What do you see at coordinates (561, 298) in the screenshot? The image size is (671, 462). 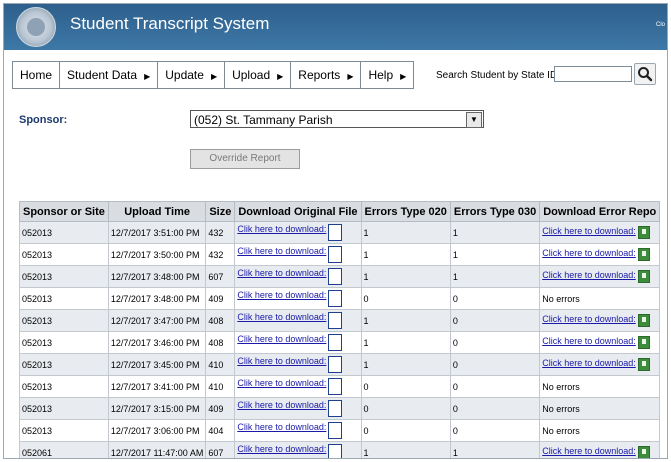 I see `no-errors-text: No errors` at bounding box center [561, 298].